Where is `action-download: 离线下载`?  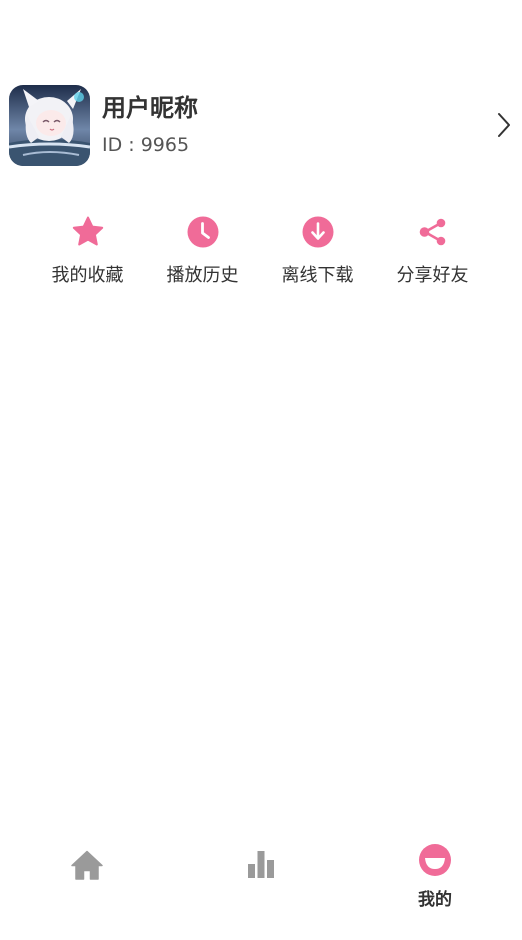
action-download: 离线下载 is located at coordinates (317, 254).